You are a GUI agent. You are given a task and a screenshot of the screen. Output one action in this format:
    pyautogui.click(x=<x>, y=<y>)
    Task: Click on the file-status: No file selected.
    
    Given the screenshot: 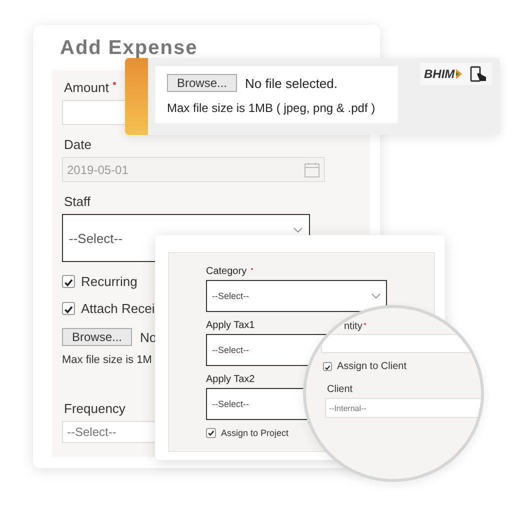 What is the action you would take?
    pyautogui.click(x=291, y=83)
    